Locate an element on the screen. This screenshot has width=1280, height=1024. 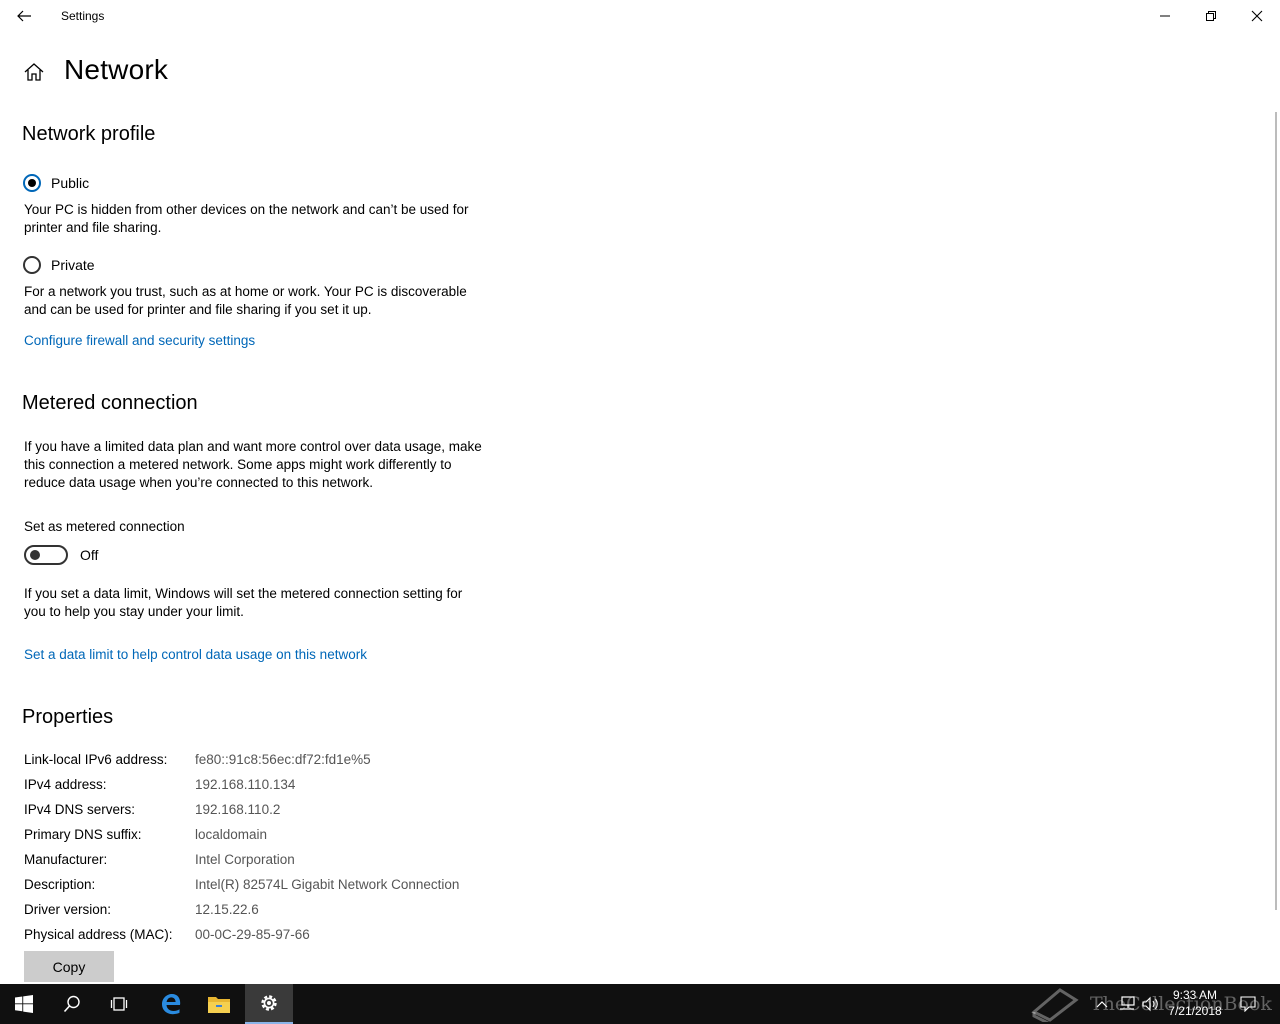
edge-icon is located at coordinates (171, 1004).